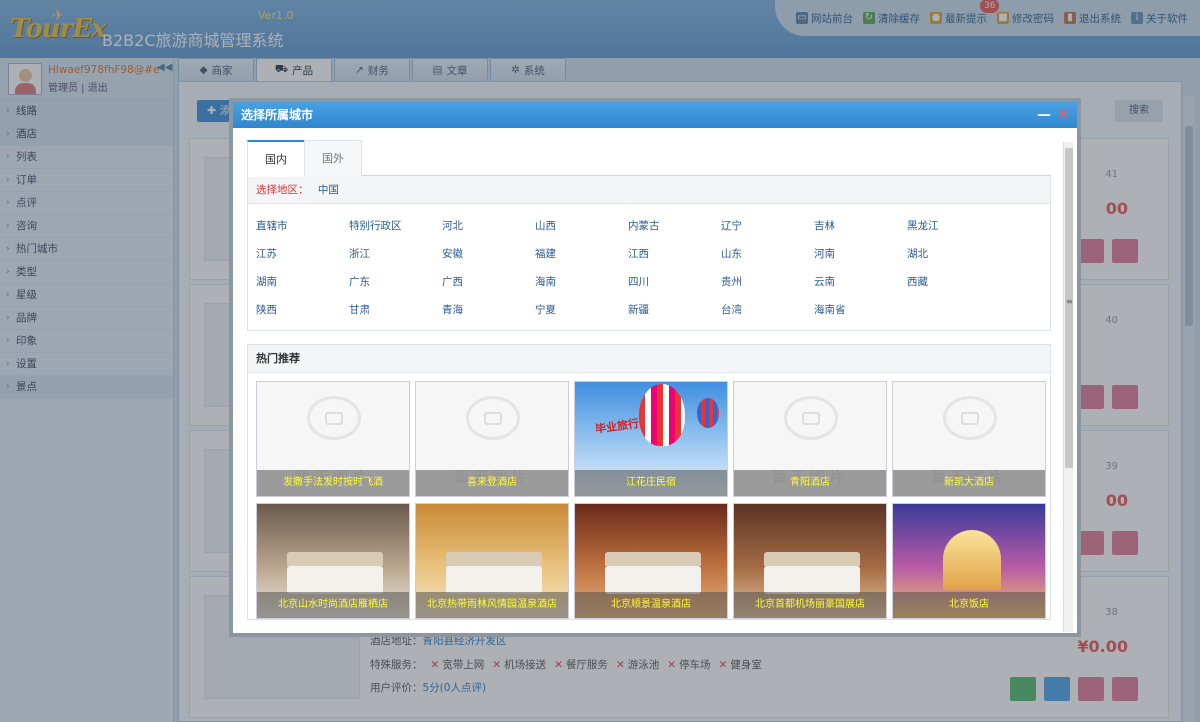  What do you see at coordinates (492, 439) in the screenshot?
I see `hot-hotel-card: 暂无图片喜来登酒店` at bounding box center [492, 439].